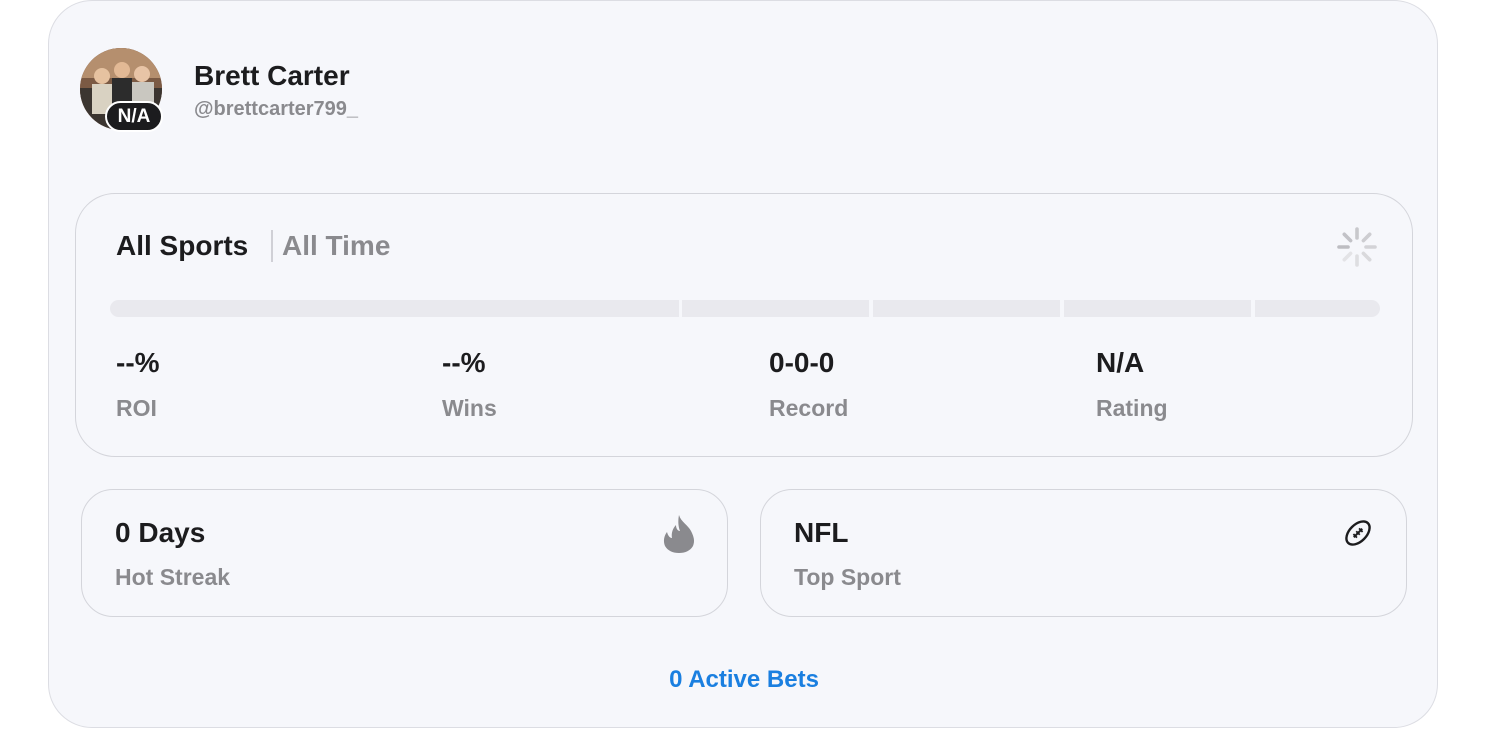 The height and width of the screenshot is (730, 1488). I want to click on filter-divider, so click(272, 246).